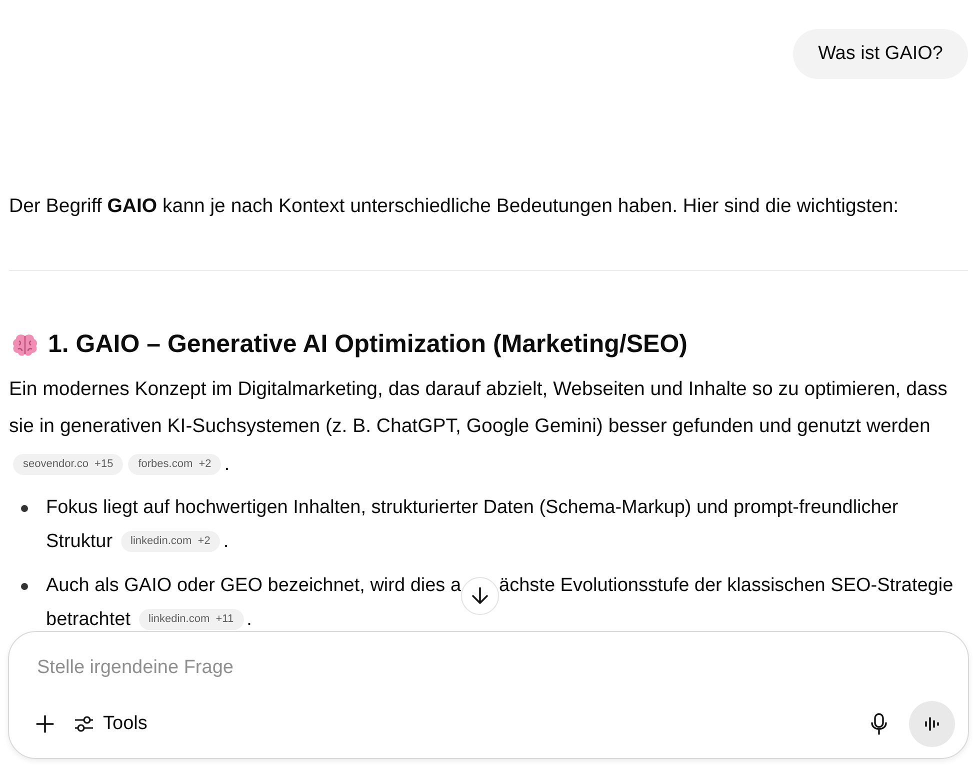  Describe the element at coordinates (472, 507) in the screenshot. I see `bullet-text: Fokus liegt auf hochwertigen Inhalten, strukturierter Daten (Schema-Markup) und prompt-freundlicher` at that location.